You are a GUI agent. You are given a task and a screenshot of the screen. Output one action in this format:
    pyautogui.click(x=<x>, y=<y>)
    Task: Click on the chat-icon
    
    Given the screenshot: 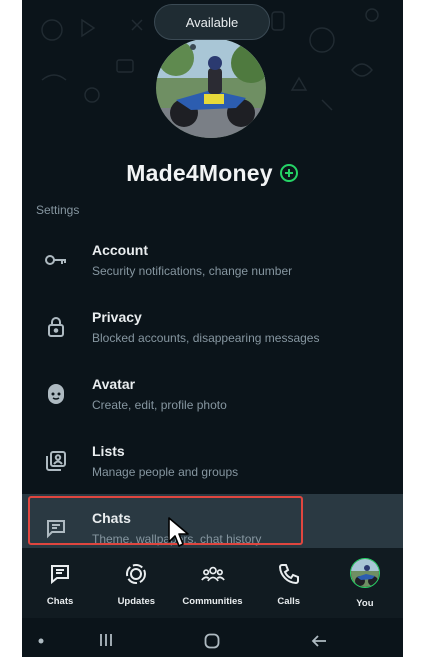 What is the action you would take?
    pyautogui.click(x=56, y=528)
    